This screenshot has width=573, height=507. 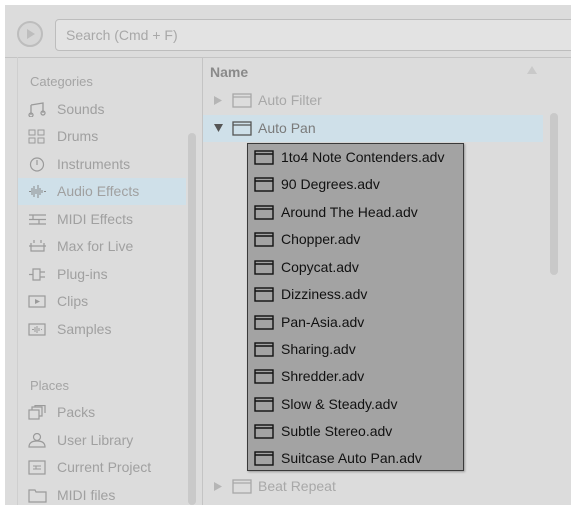 I want to click on preset-item: Shredder.adv, so click(x=355, y=376).